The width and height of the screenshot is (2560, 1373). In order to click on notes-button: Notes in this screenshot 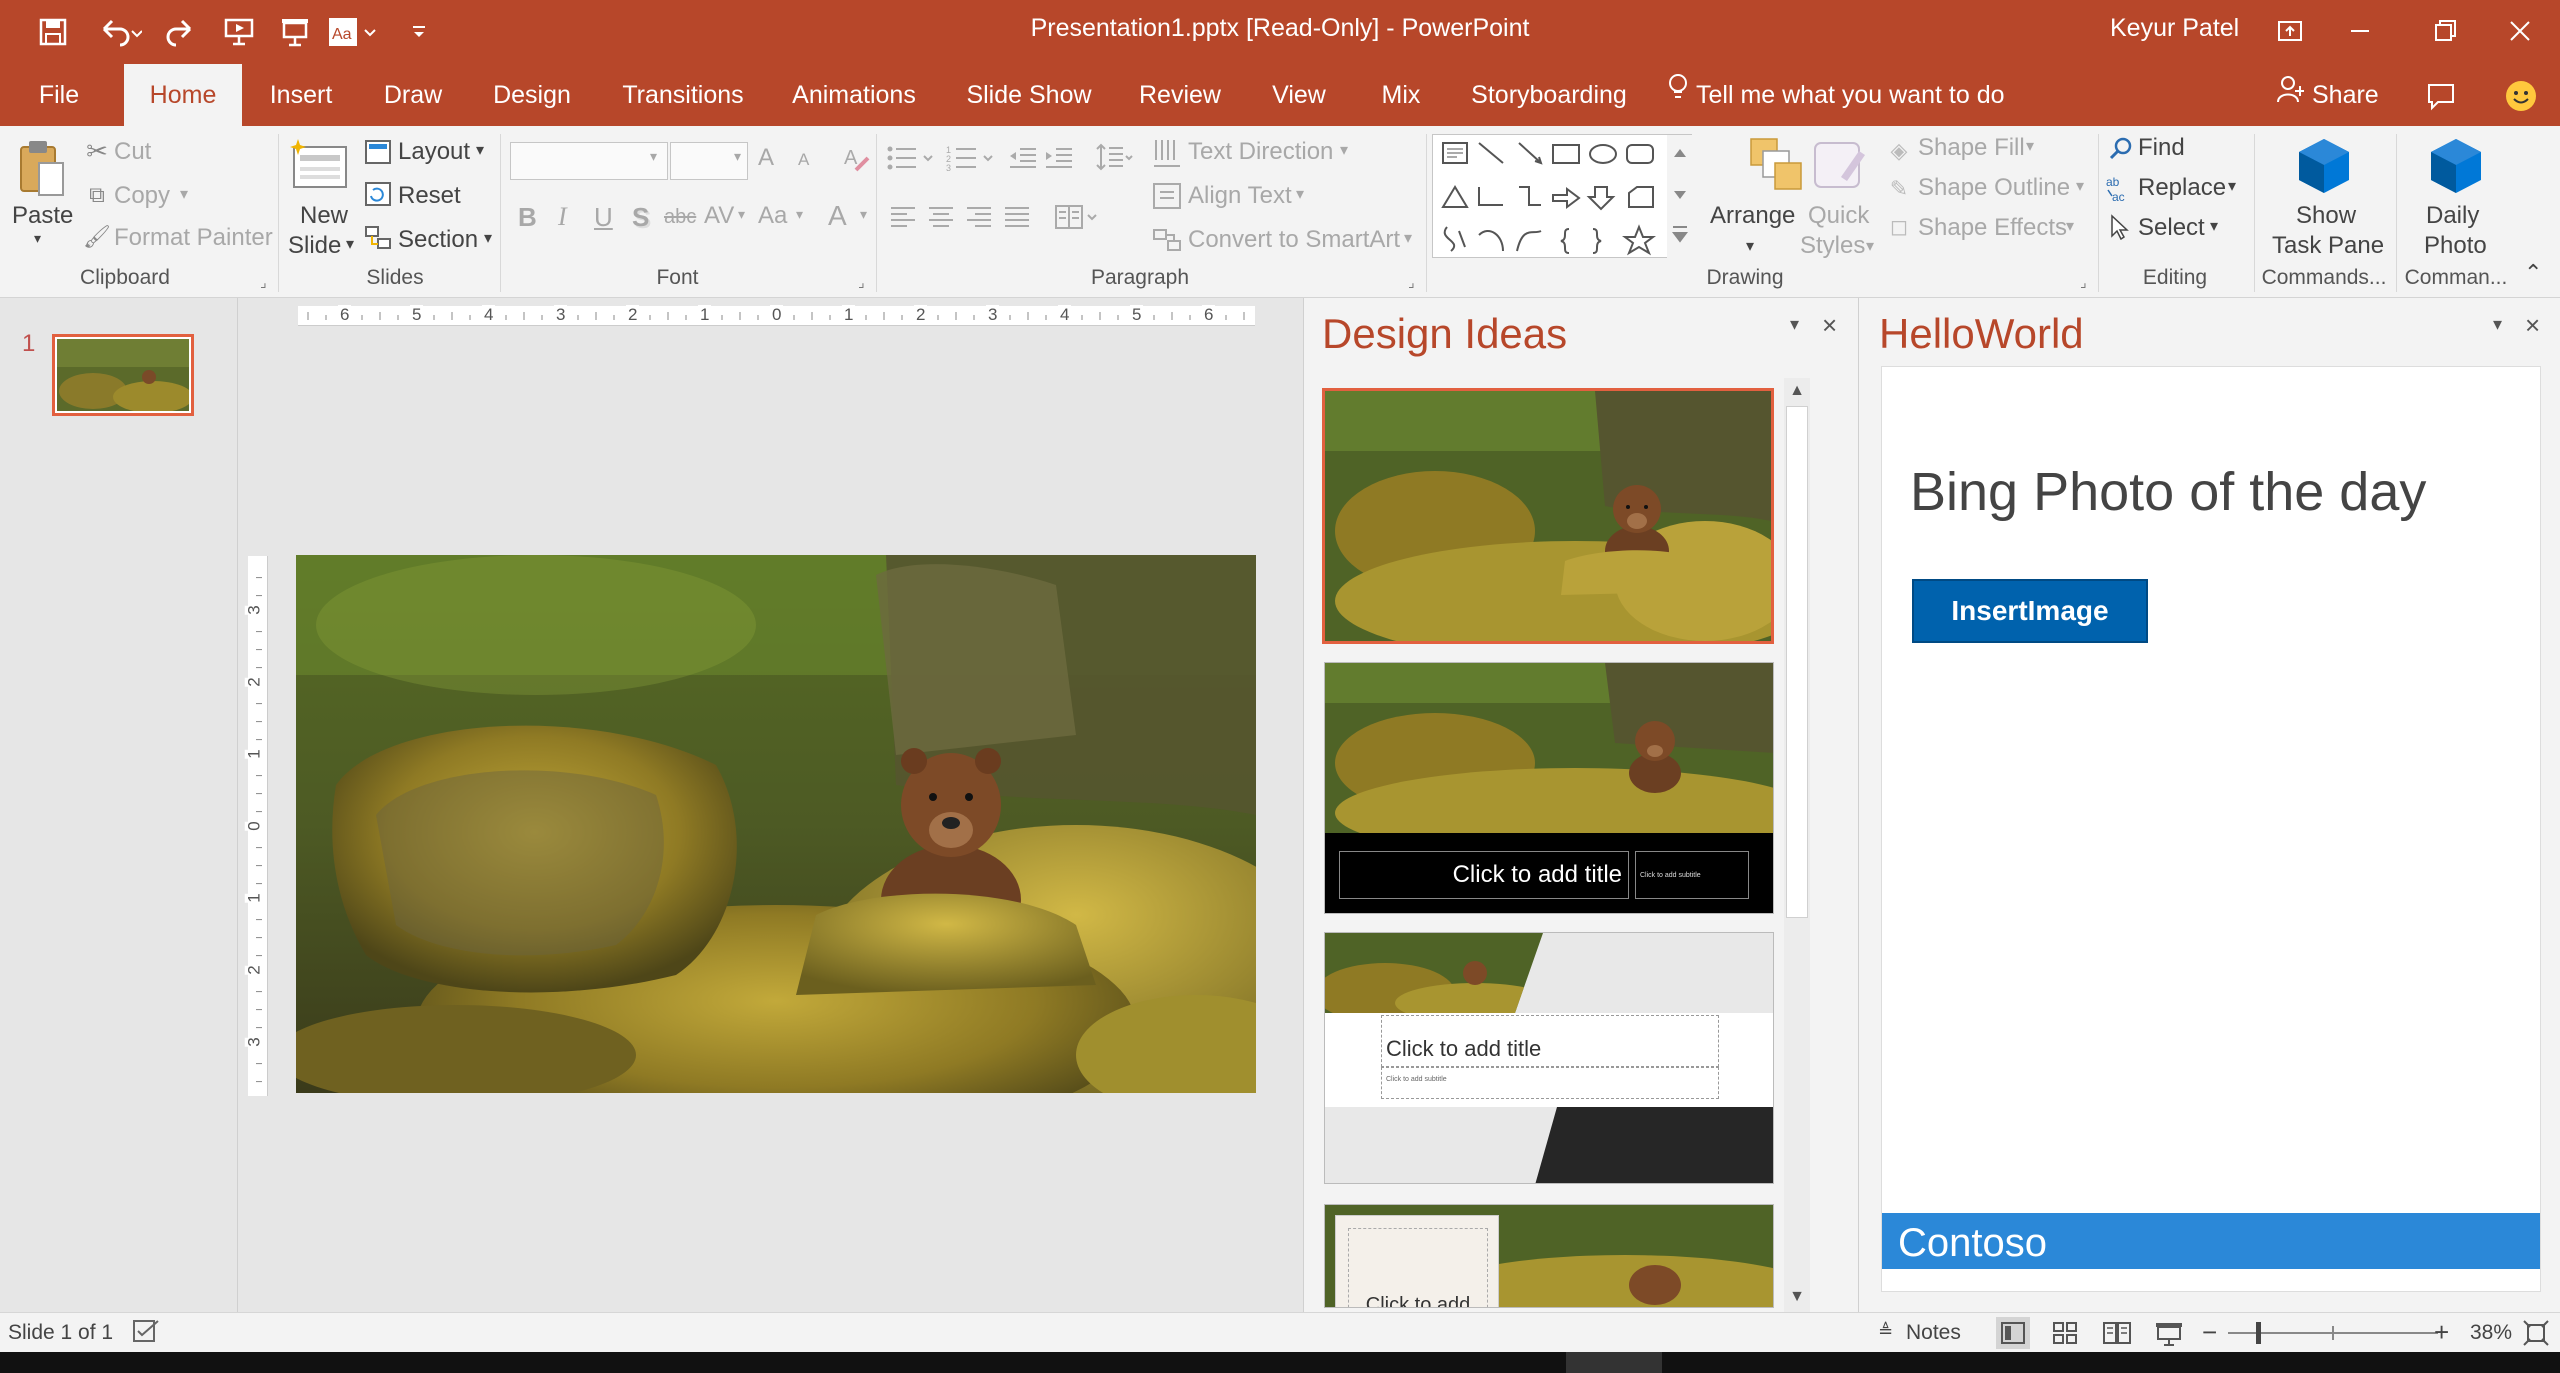, I will do `click(1933, 1333)`.